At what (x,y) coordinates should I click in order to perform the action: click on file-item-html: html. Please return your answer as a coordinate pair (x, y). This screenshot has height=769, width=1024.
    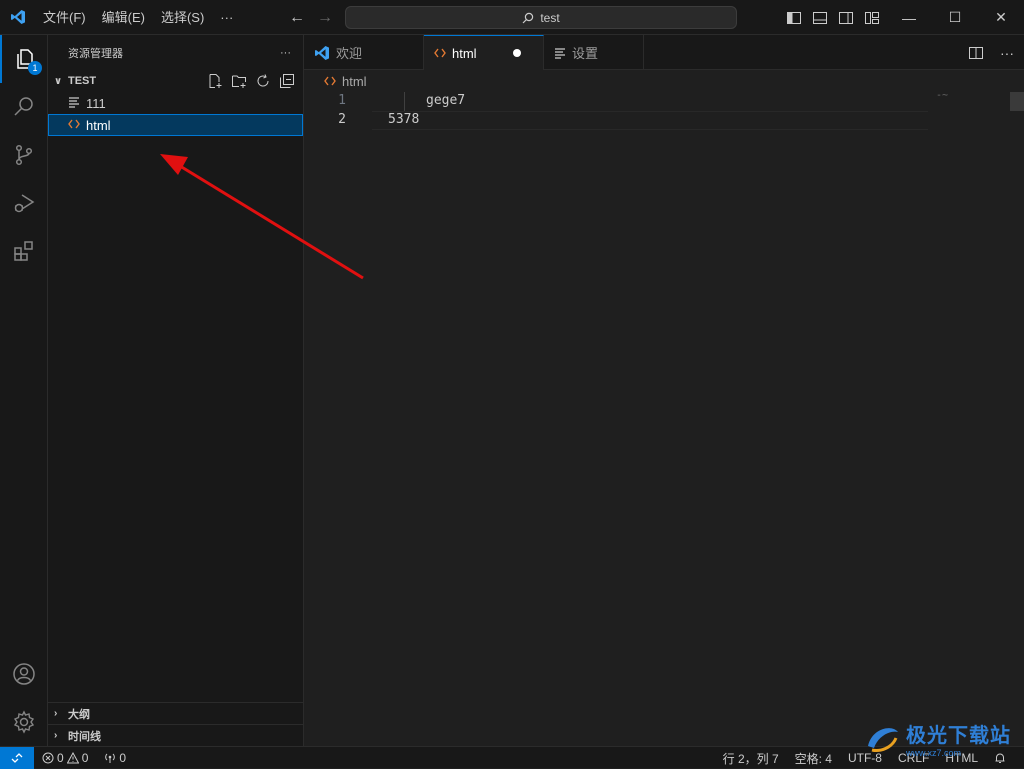
    Looking at the image, I should click on (175, 125).